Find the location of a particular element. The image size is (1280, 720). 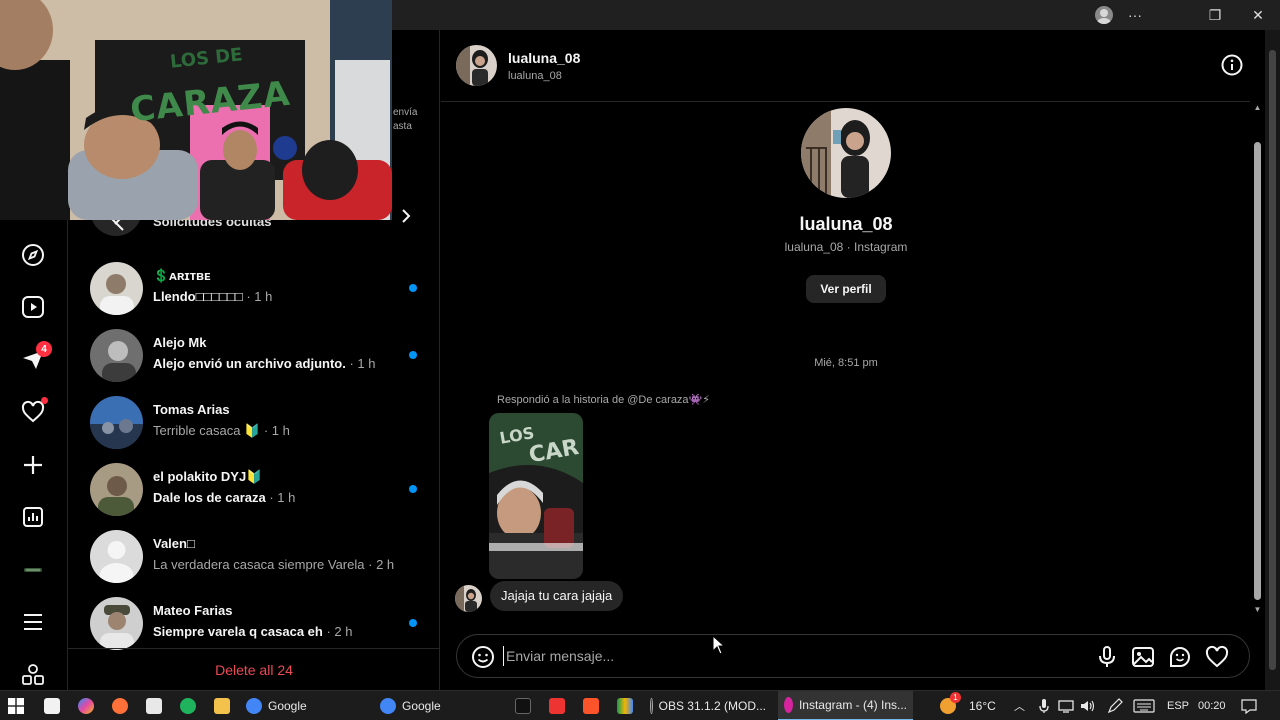

sticker-icon is located at coordinates (1180, 657).